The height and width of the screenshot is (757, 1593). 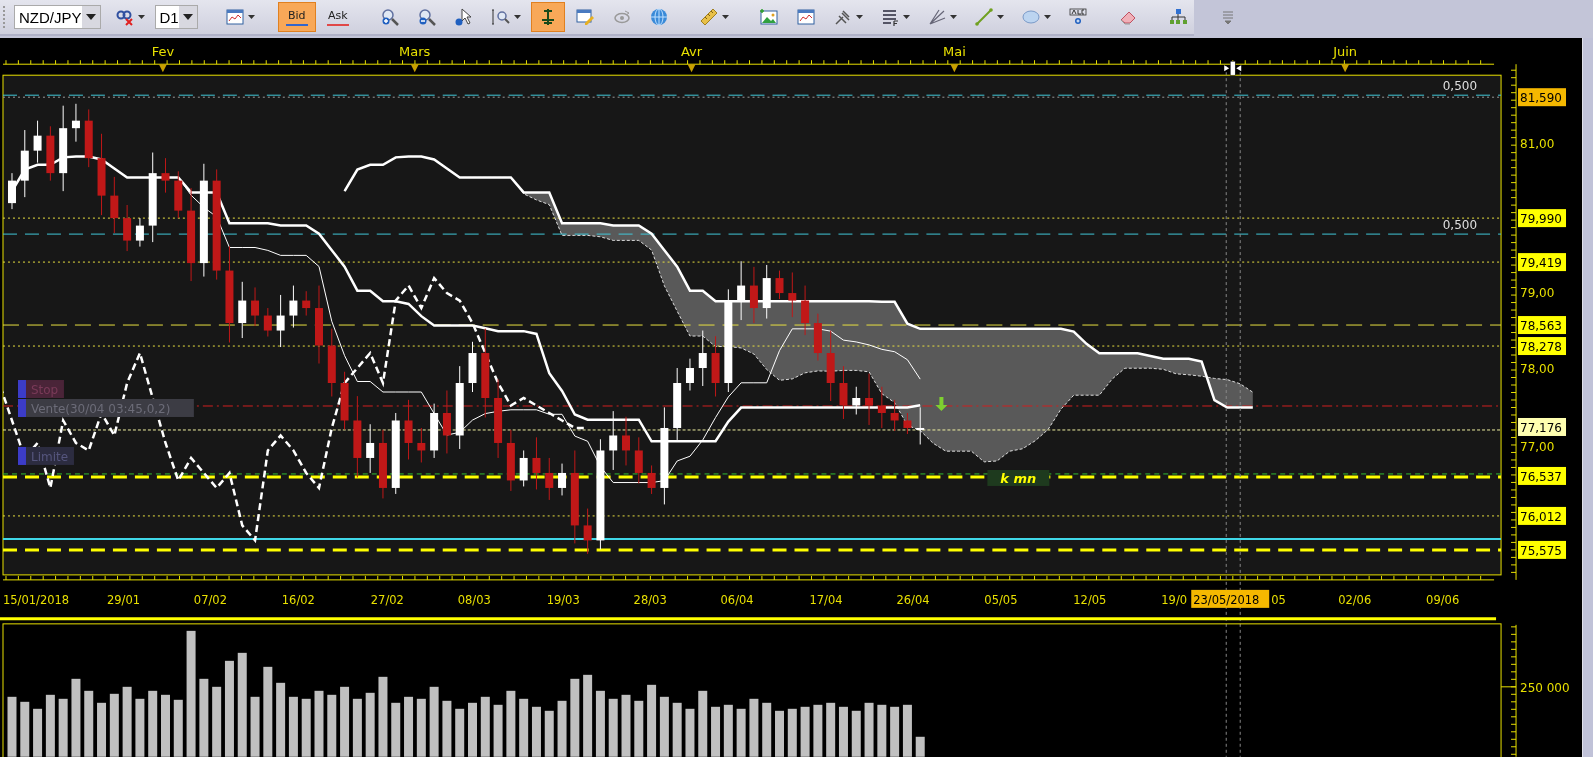 What do you see at coordinates (1545, 687) in the screenshot?
I see `volume-axis-label: 250 000` at bounding box center [1545, 687].